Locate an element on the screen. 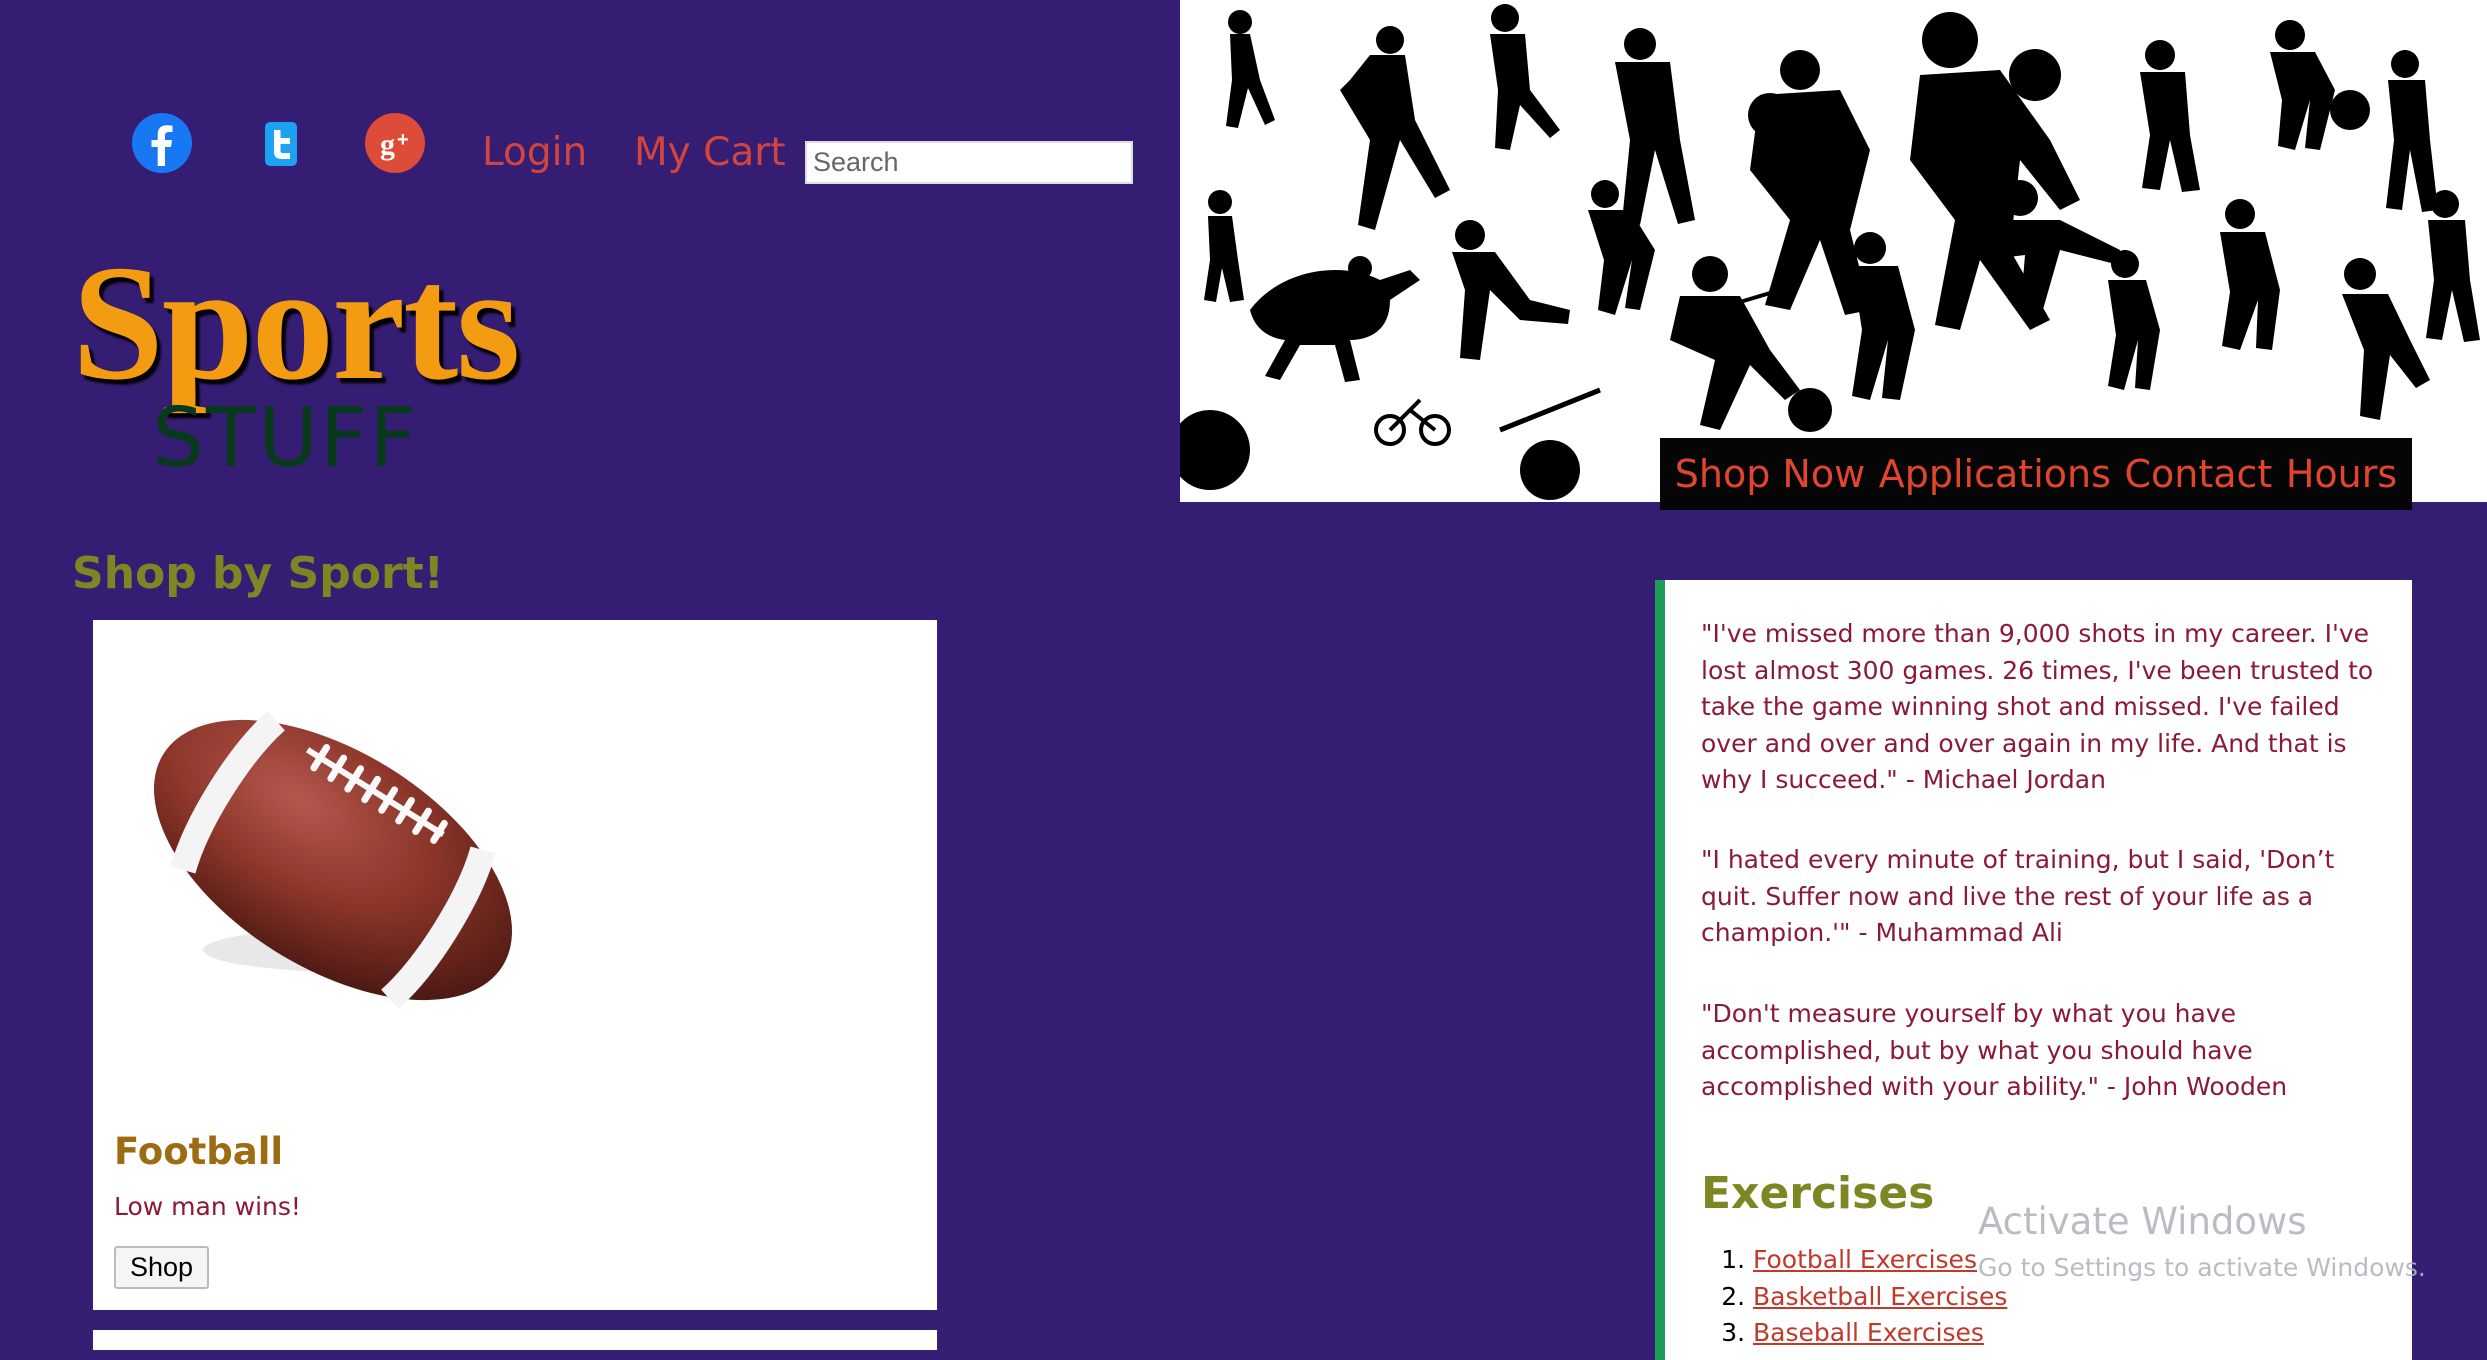  list-item: Basketball Exercises is located at coordinates (1880, 1297).